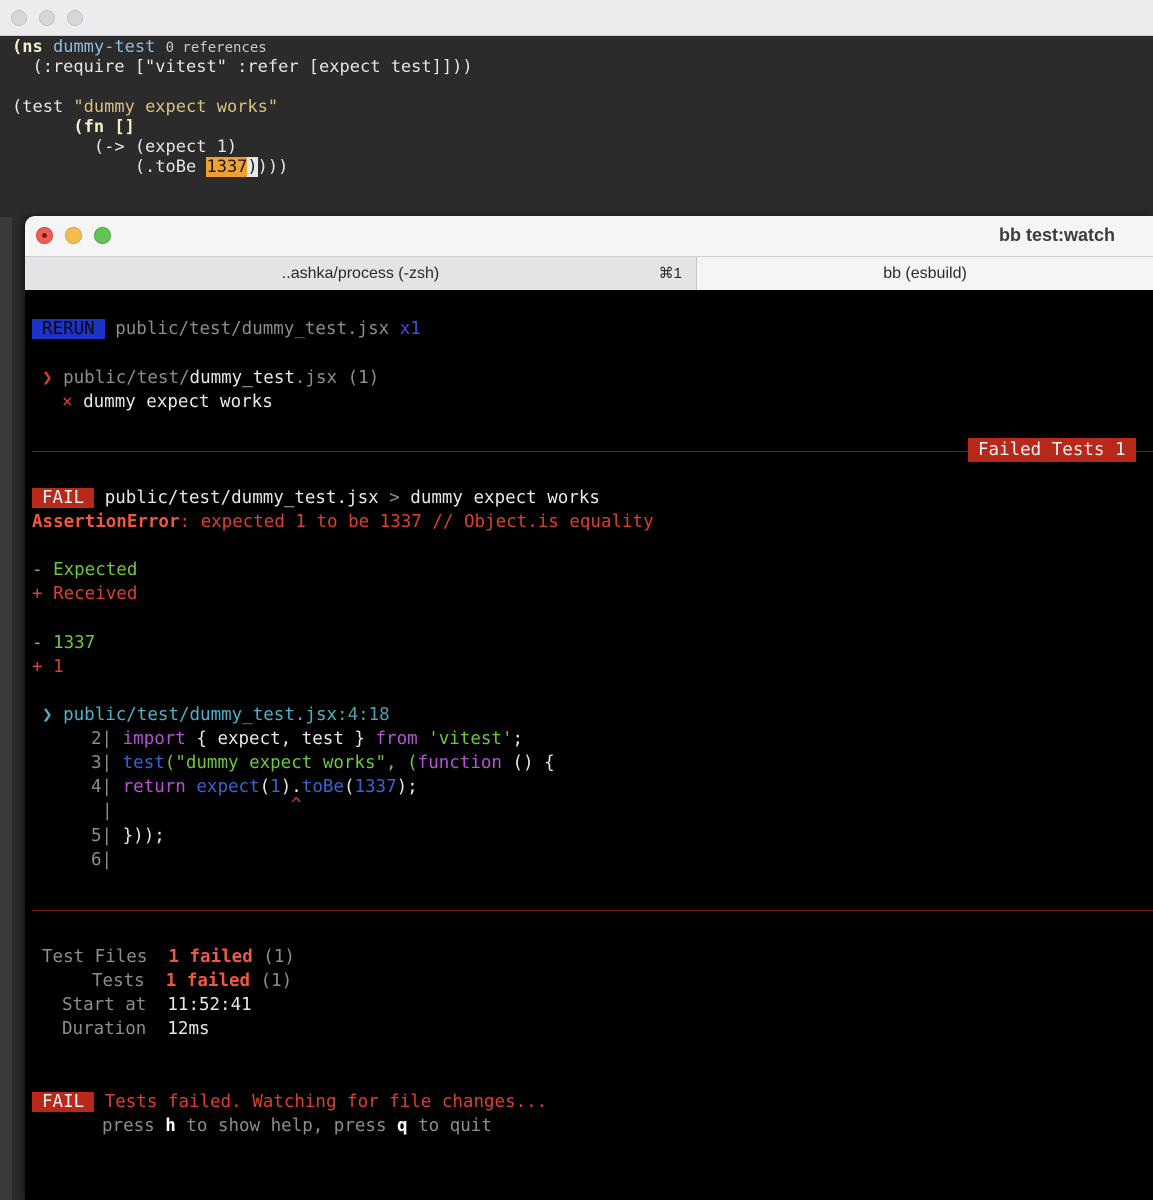  What do you see at coordinates (125, 147) in the screenshot?
I see `thread-form: (-> (expect 1)` at bounding box center [125, 147].